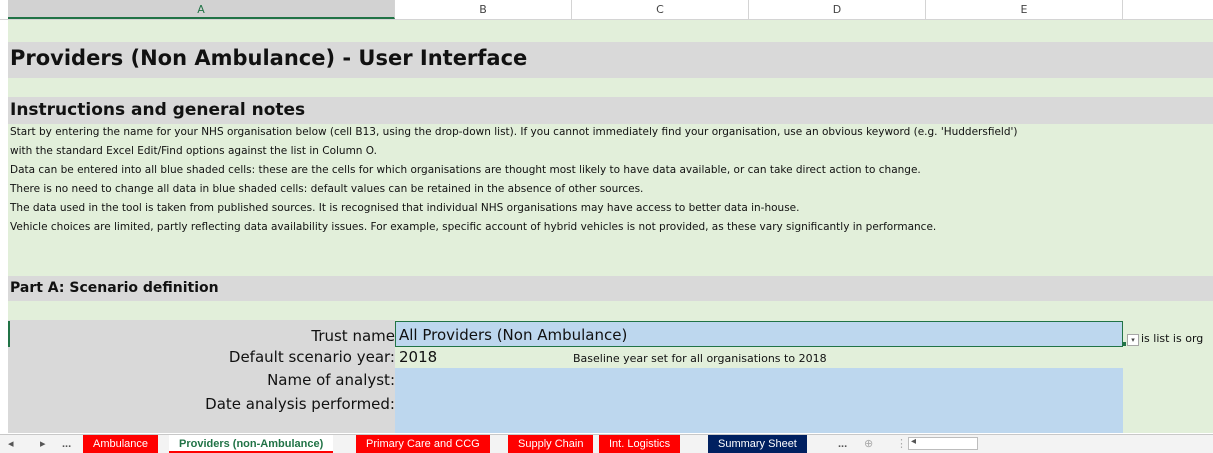 This screenshot has width=1213, height=453. Describe the element at coordinates (418, 357) in the screenshot. I see `scenario-year-value: 2018` at that location.